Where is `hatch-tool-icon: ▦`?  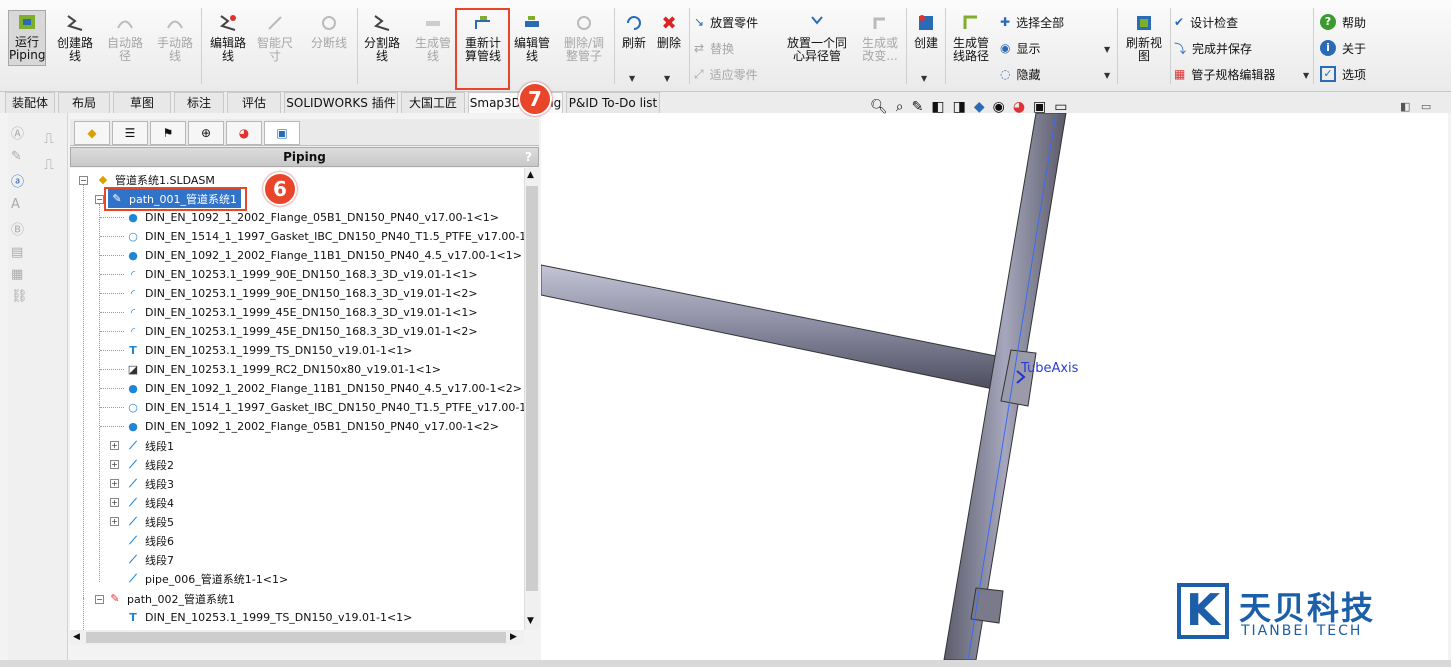 hatch-tool-icon: ▦ is located at coordinates (22, 274).